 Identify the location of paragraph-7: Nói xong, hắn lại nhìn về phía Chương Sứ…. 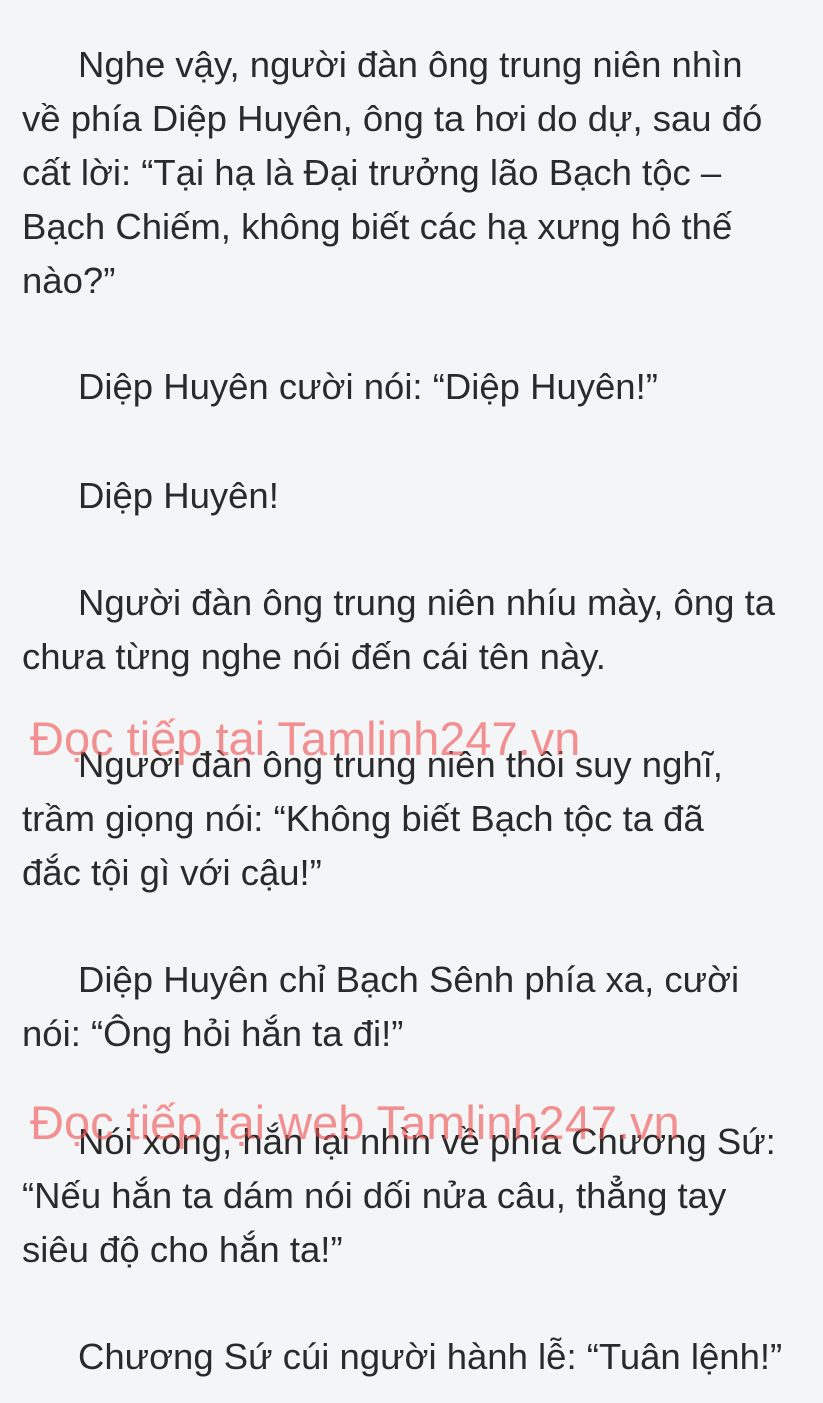
(399, 1195).